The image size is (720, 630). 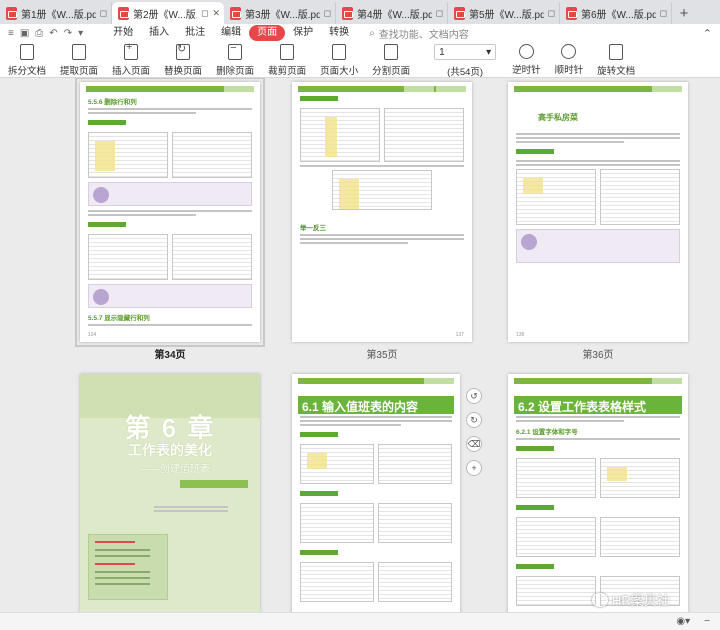 I want to click on menu-item-start: 开始, so click(x=123, y=33).